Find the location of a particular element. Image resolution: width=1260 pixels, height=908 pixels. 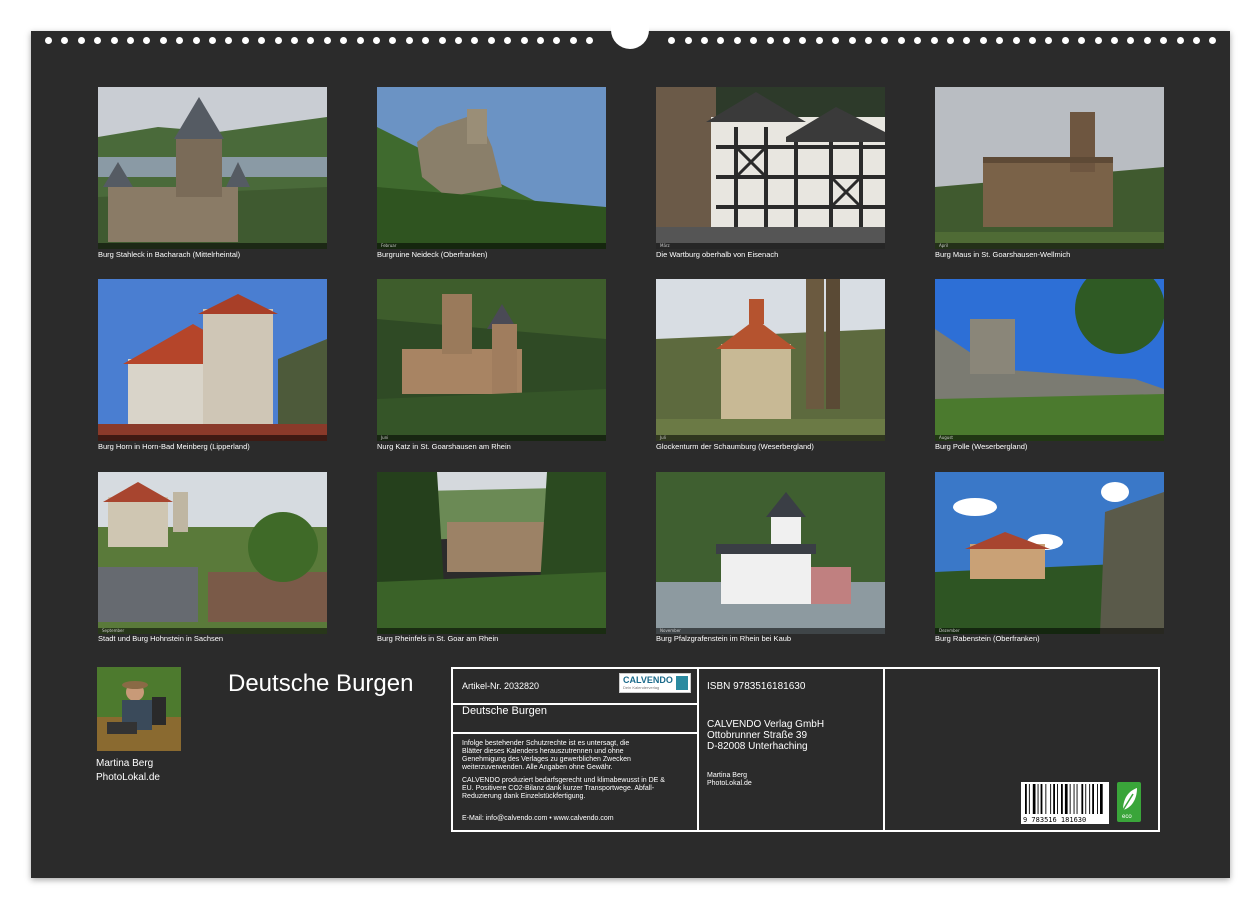

photo-burg-maus: April is located at coordinates (1049, 168).